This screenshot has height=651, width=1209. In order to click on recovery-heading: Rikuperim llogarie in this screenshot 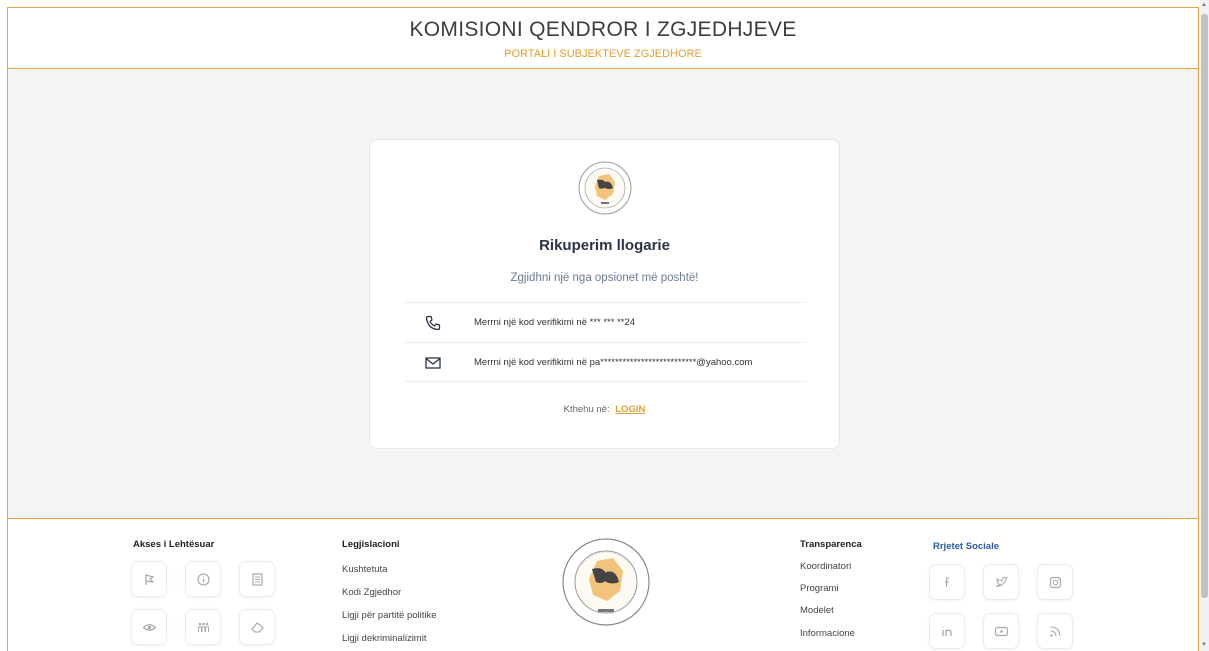, I will do `click(604, 245)`.